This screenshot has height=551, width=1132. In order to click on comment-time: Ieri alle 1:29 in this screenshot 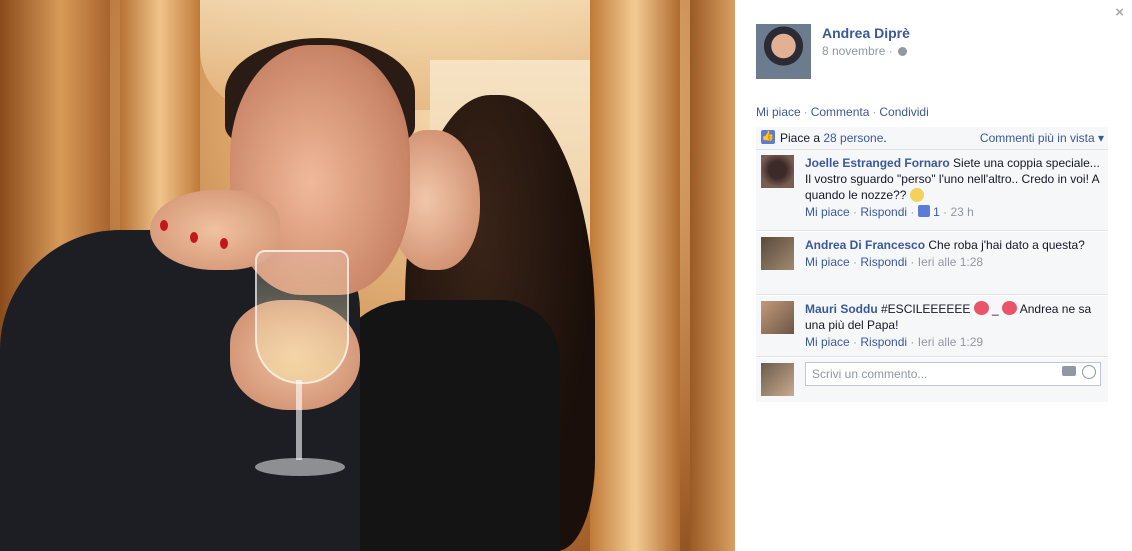, I will do `click(950, 342)`.